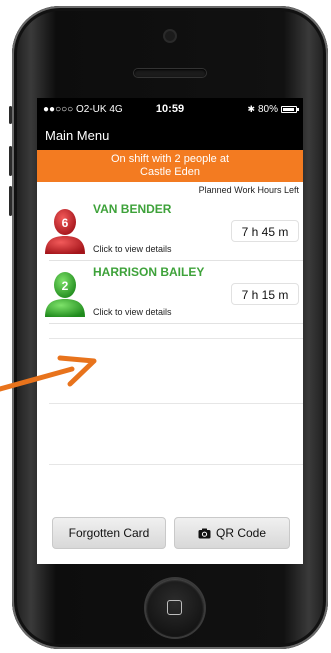 The image size is (331, 653). I want to click on person-badge-number: 2, so click(65, 286).